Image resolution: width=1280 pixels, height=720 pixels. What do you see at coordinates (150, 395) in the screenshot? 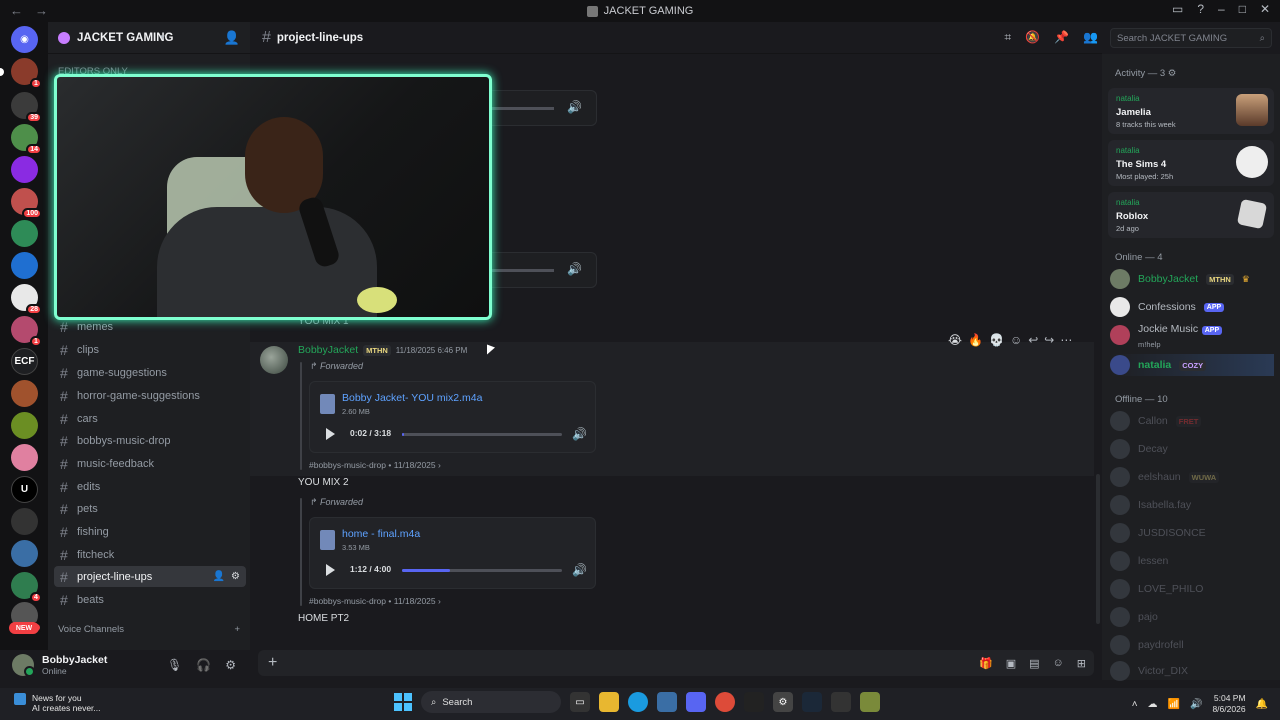
I see `channel-horror-game-suggestions: # horror-game-suggestions` at bounding box center [150, 395].